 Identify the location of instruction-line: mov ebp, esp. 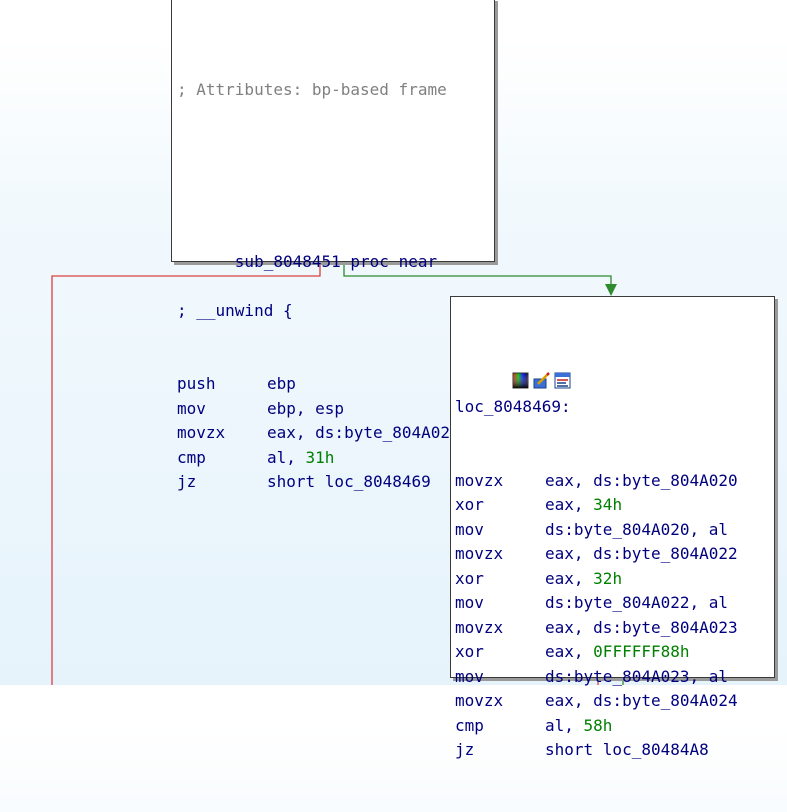
(335, 409).